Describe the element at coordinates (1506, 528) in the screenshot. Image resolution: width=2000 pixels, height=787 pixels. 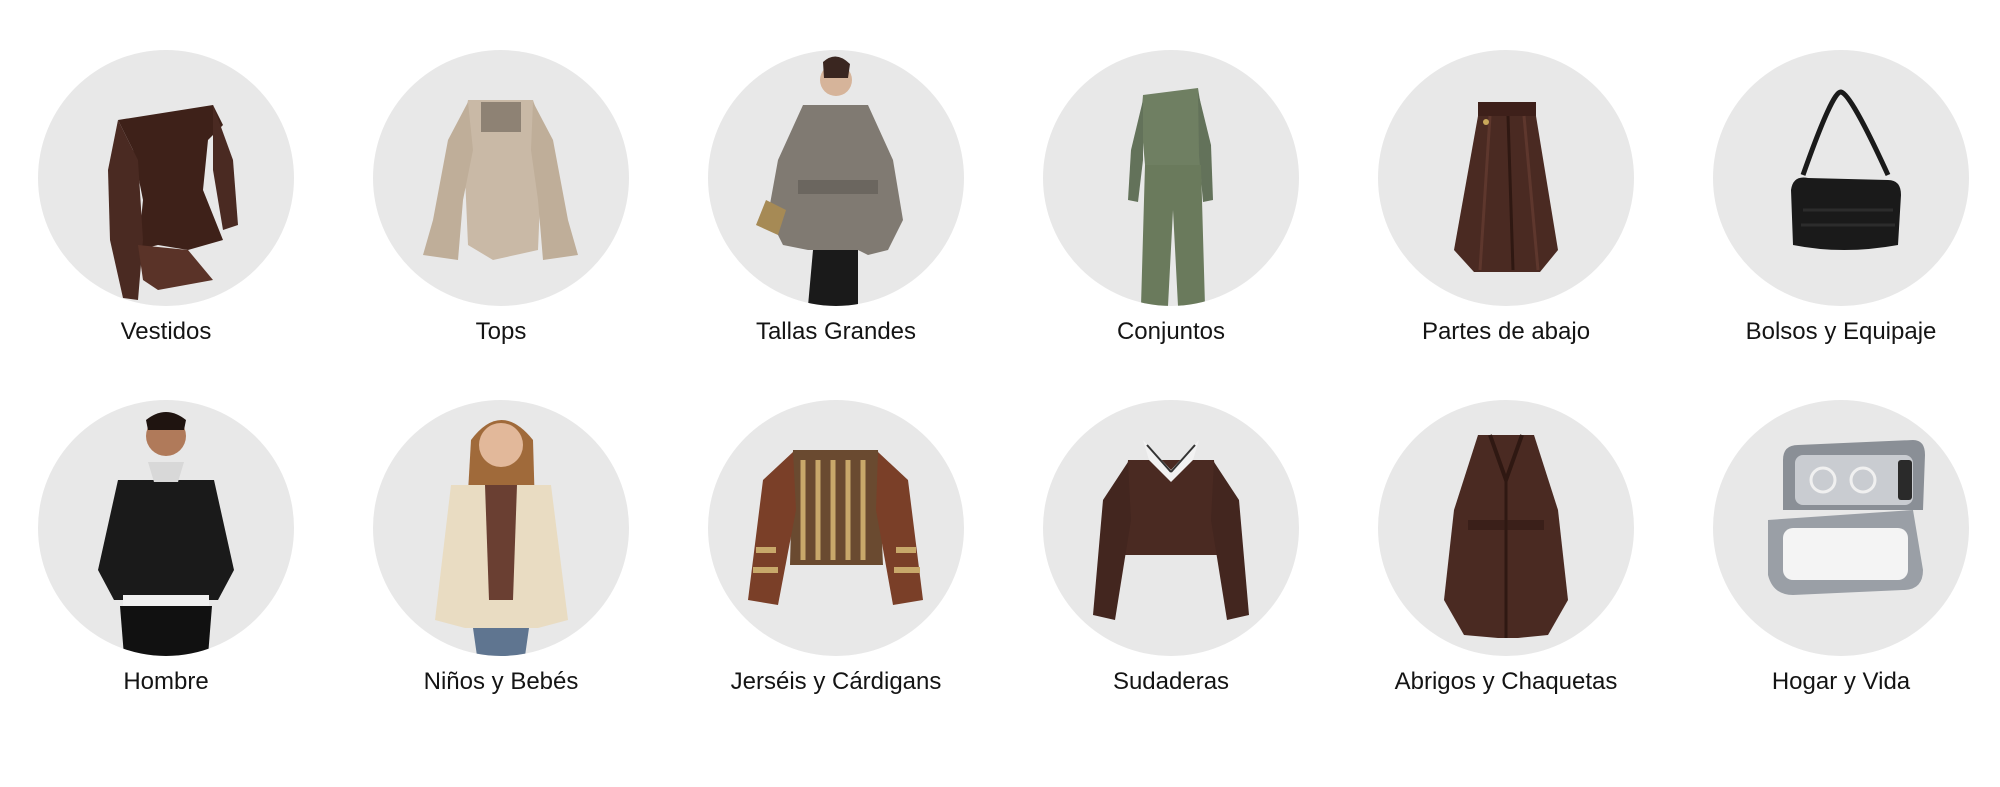
I see `trench-coat-icon` at that location.